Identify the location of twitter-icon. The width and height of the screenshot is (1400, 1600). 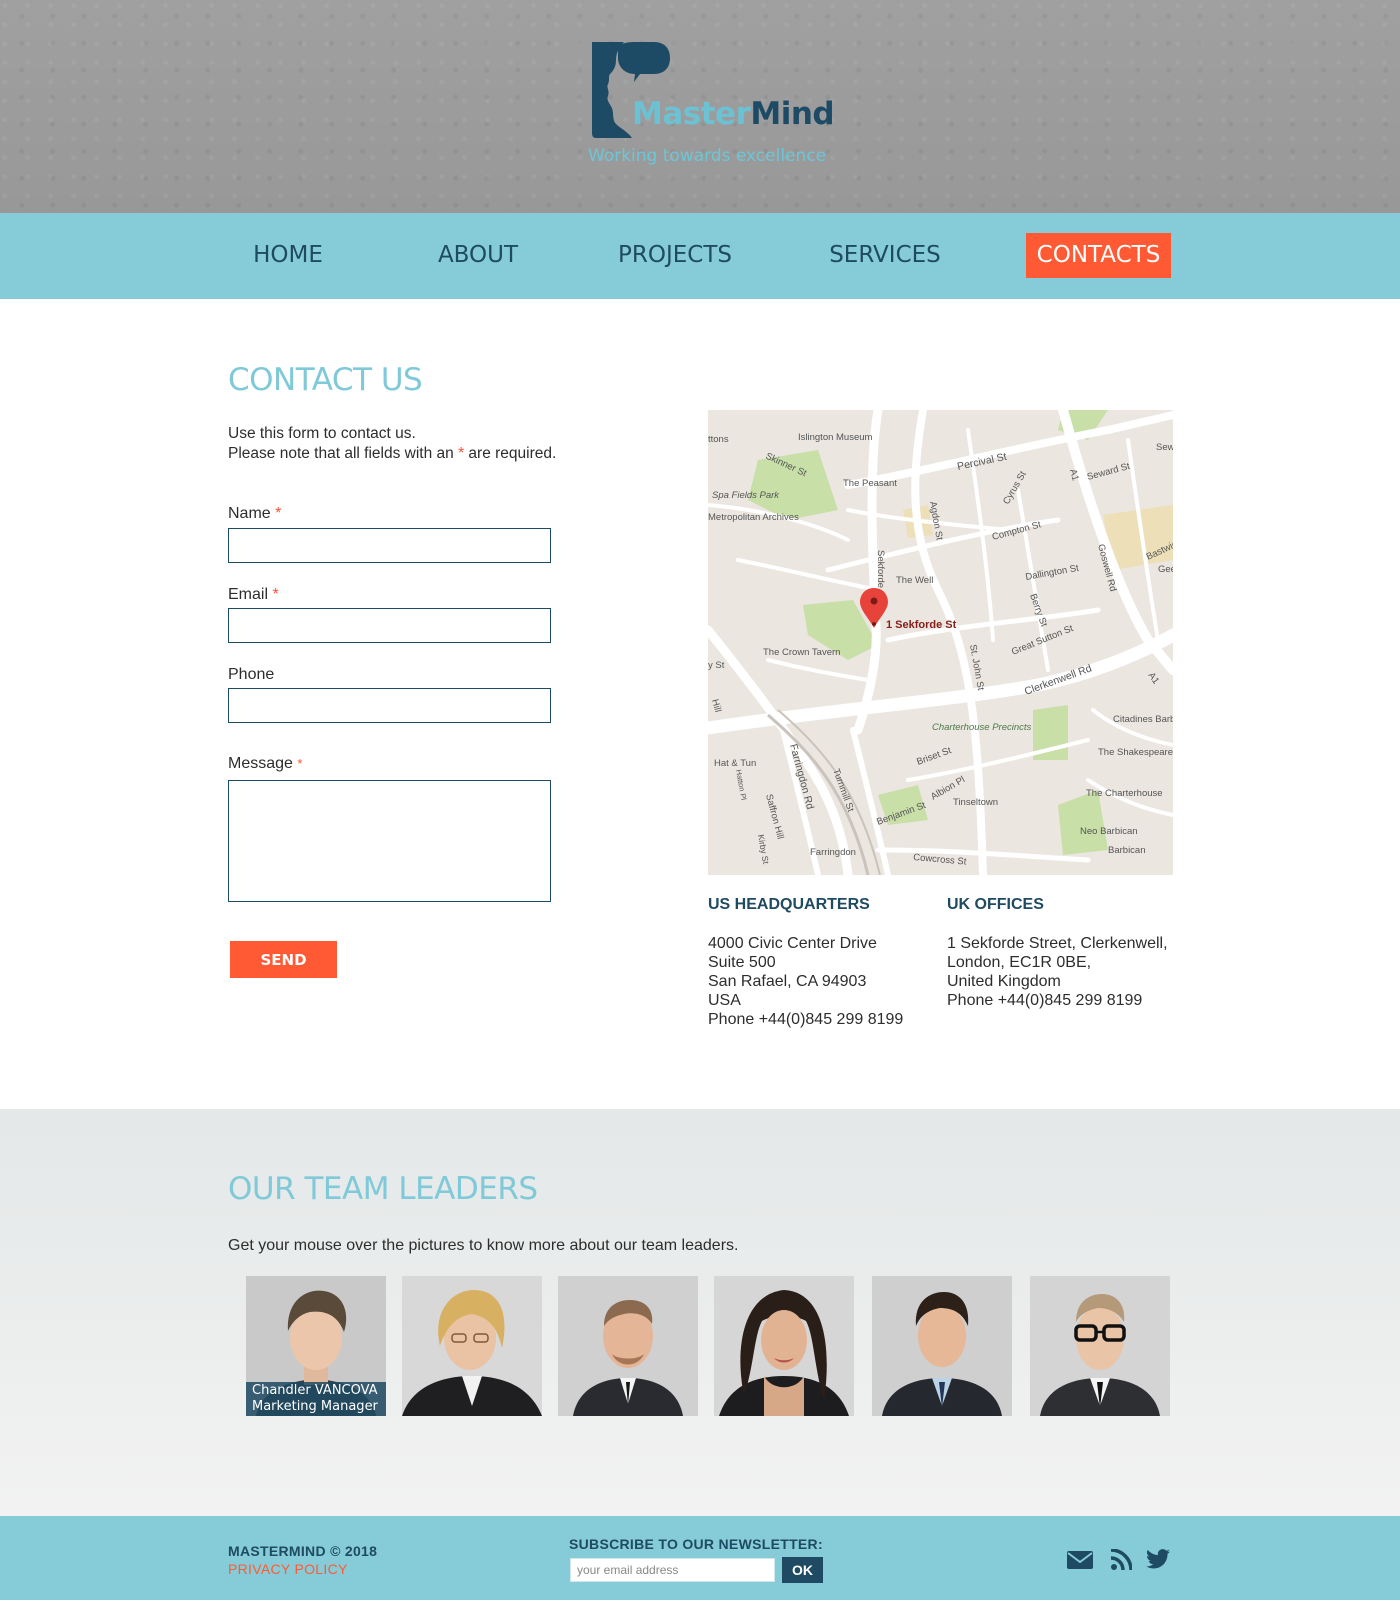
(1158, 1559).